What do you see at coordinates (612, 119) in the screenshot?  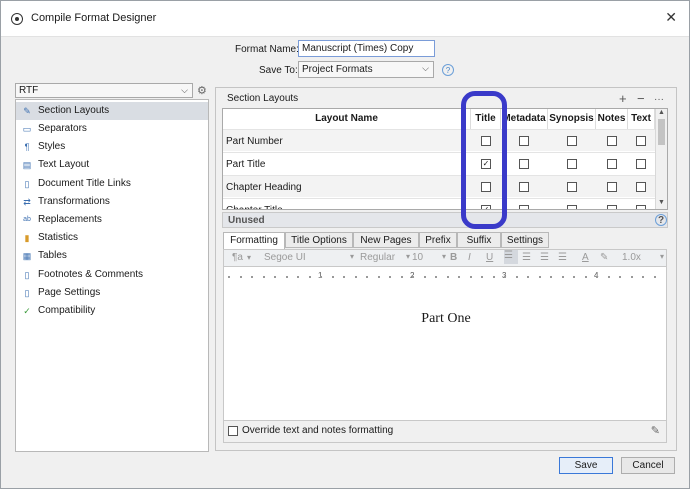 I see `column-header-notes: Notes` at bounding box center [612, 119].